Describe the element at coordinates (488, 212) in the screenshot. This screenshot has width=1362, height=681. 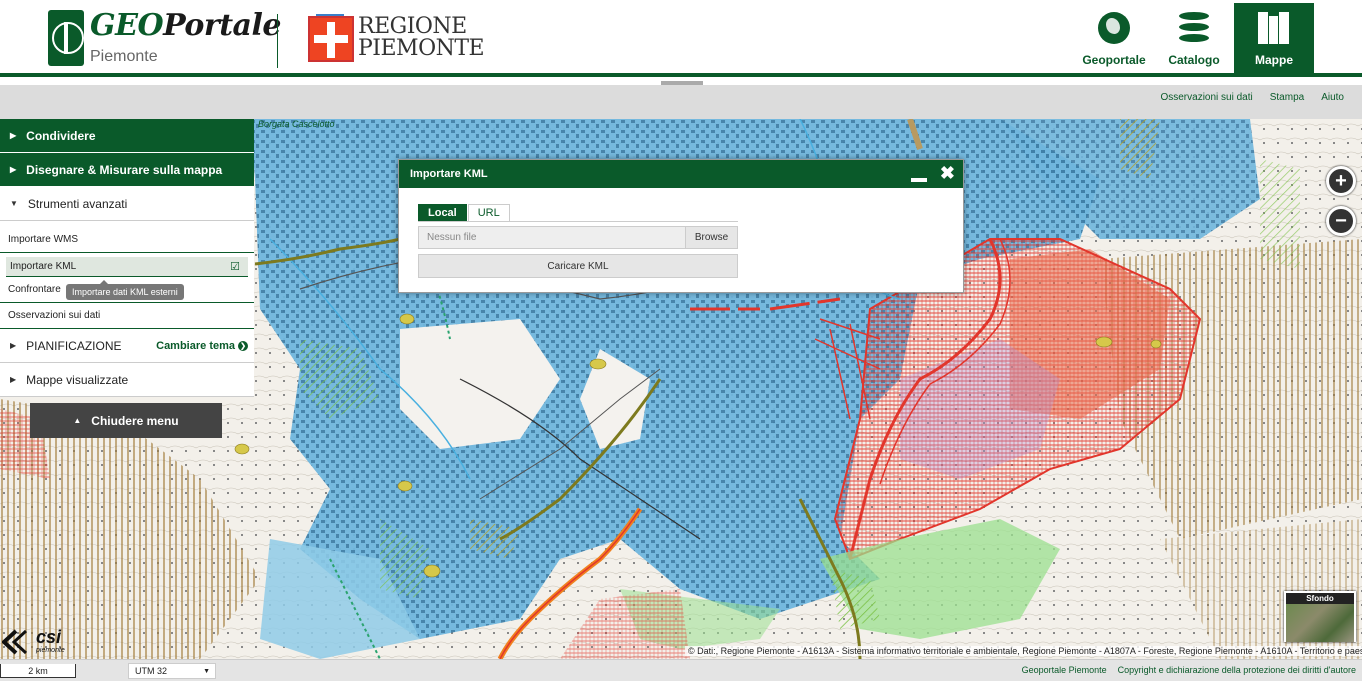
I see `tab-url: URL` at that location.